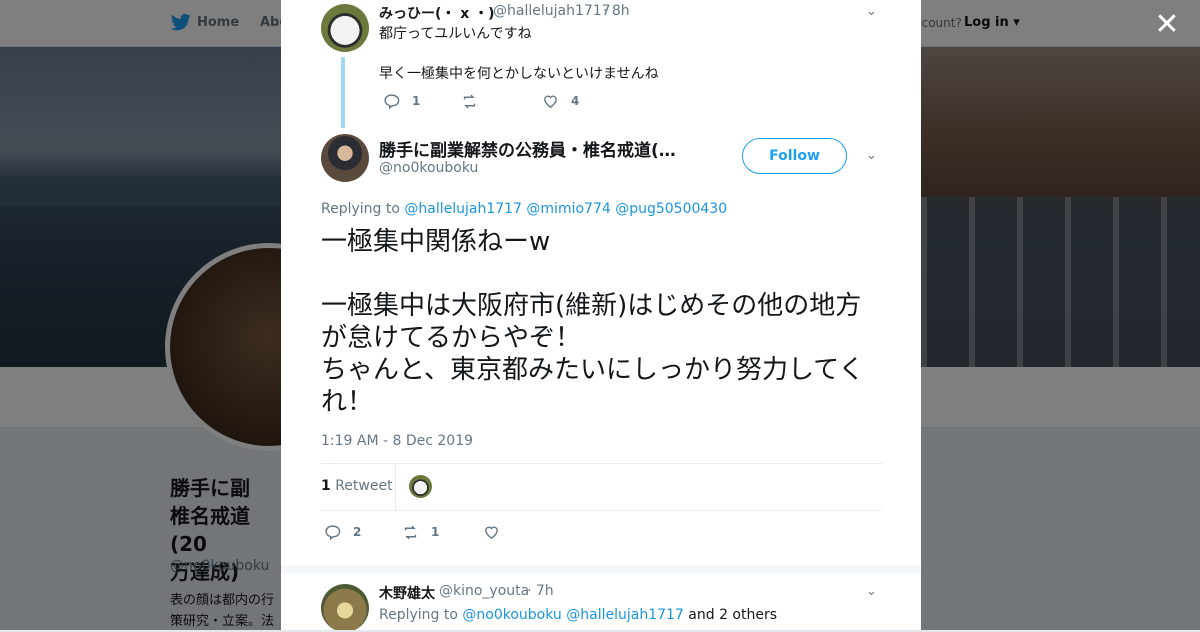 This screenshot has width=1200, height=632. Describe the element at coordinates (519, 74) in the screenshot. I see `parent-tweet-line2: 早く一極集中を何とかしないといけませんね` at that location.